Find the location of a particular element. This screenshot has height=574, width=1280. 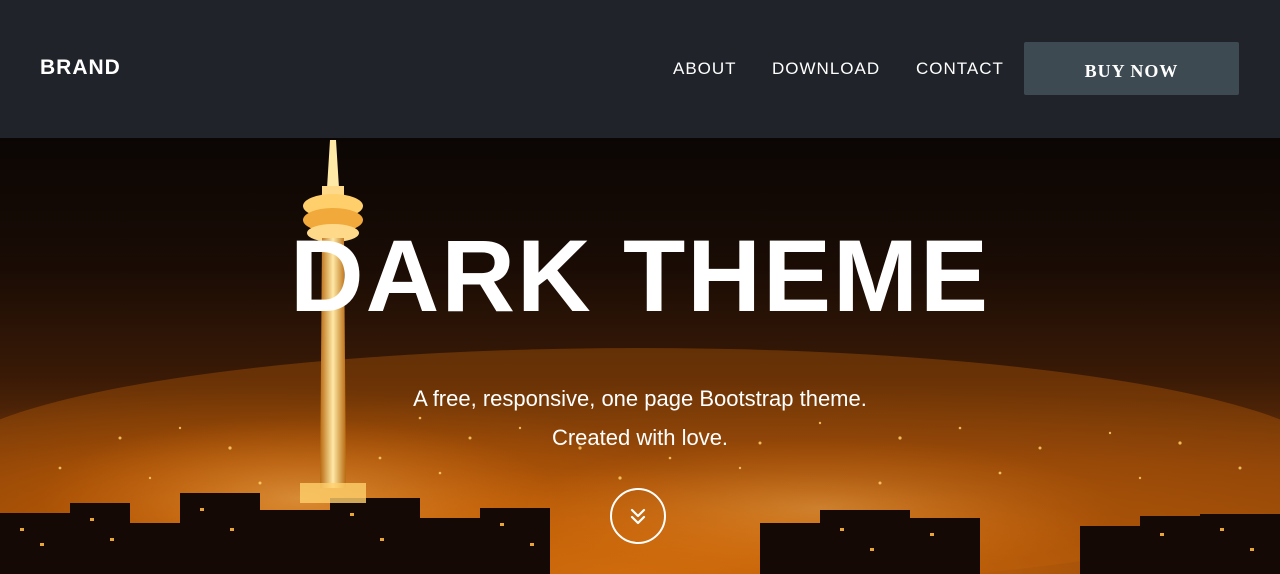

hero-title: DARK THEME is located at coordinates (640, 276).